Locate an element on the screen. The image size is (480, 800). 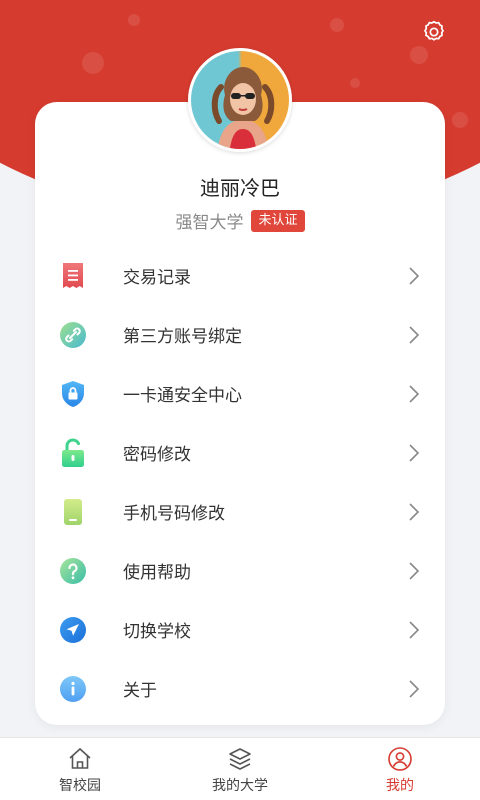
tab-mine: 我的 is located at coordinates (400, 769).